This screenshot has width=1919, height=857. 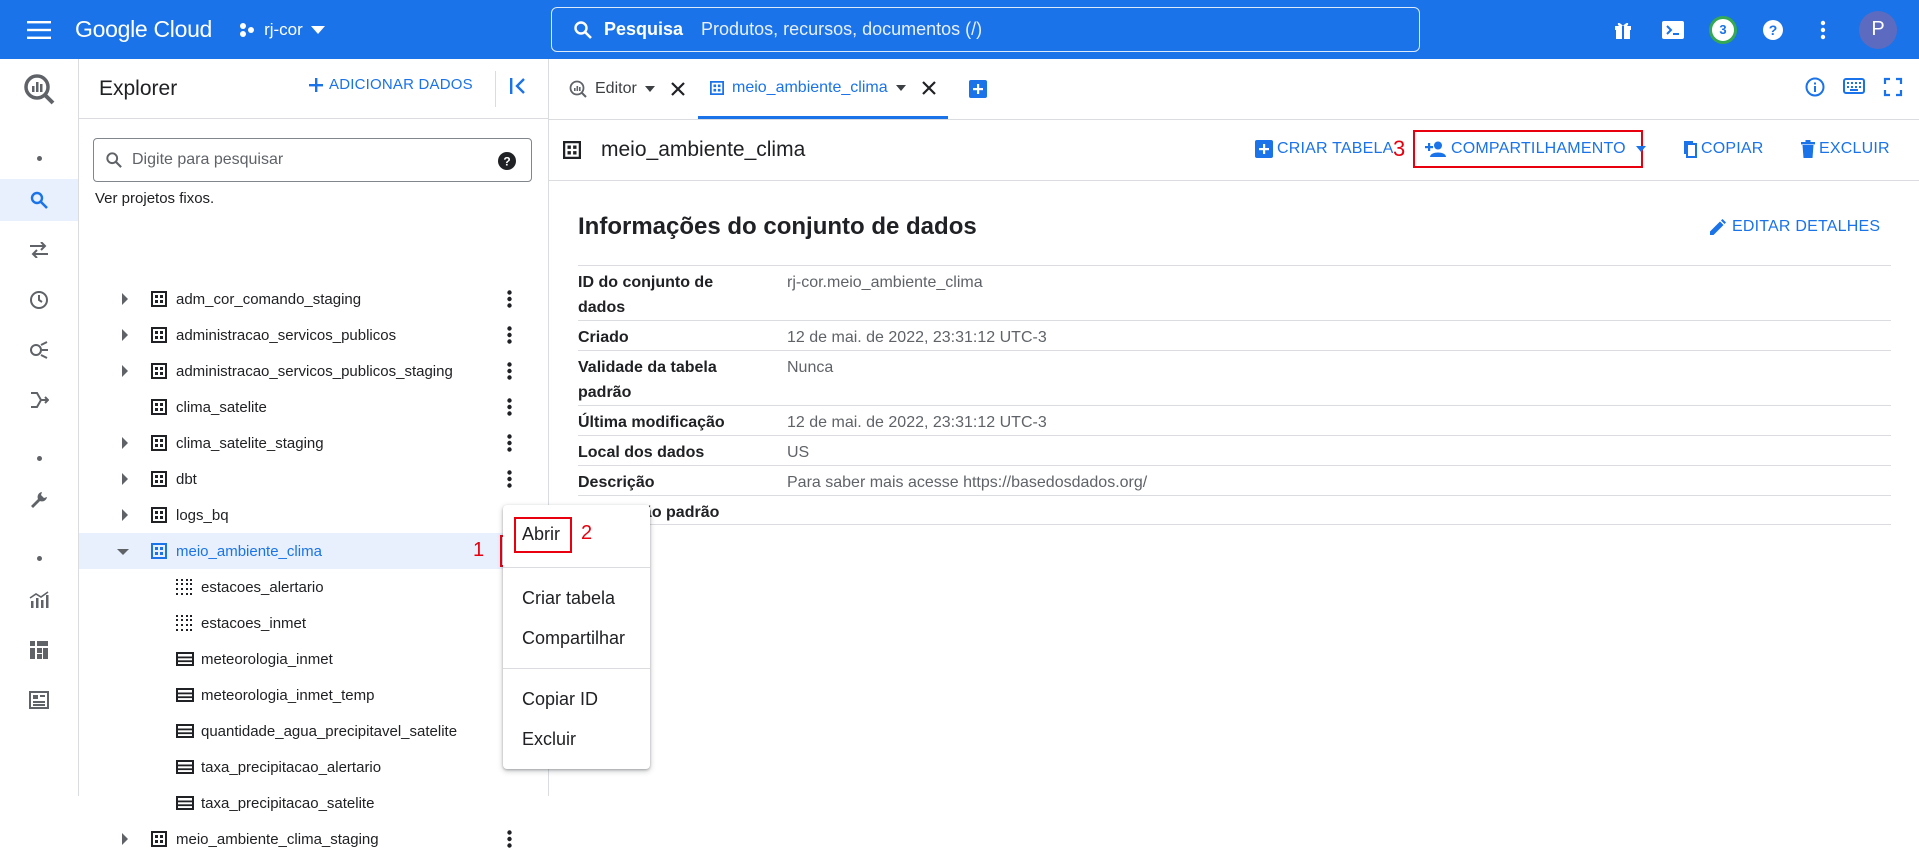 I want to click on transfers-icon, so click(x=39, y=250).